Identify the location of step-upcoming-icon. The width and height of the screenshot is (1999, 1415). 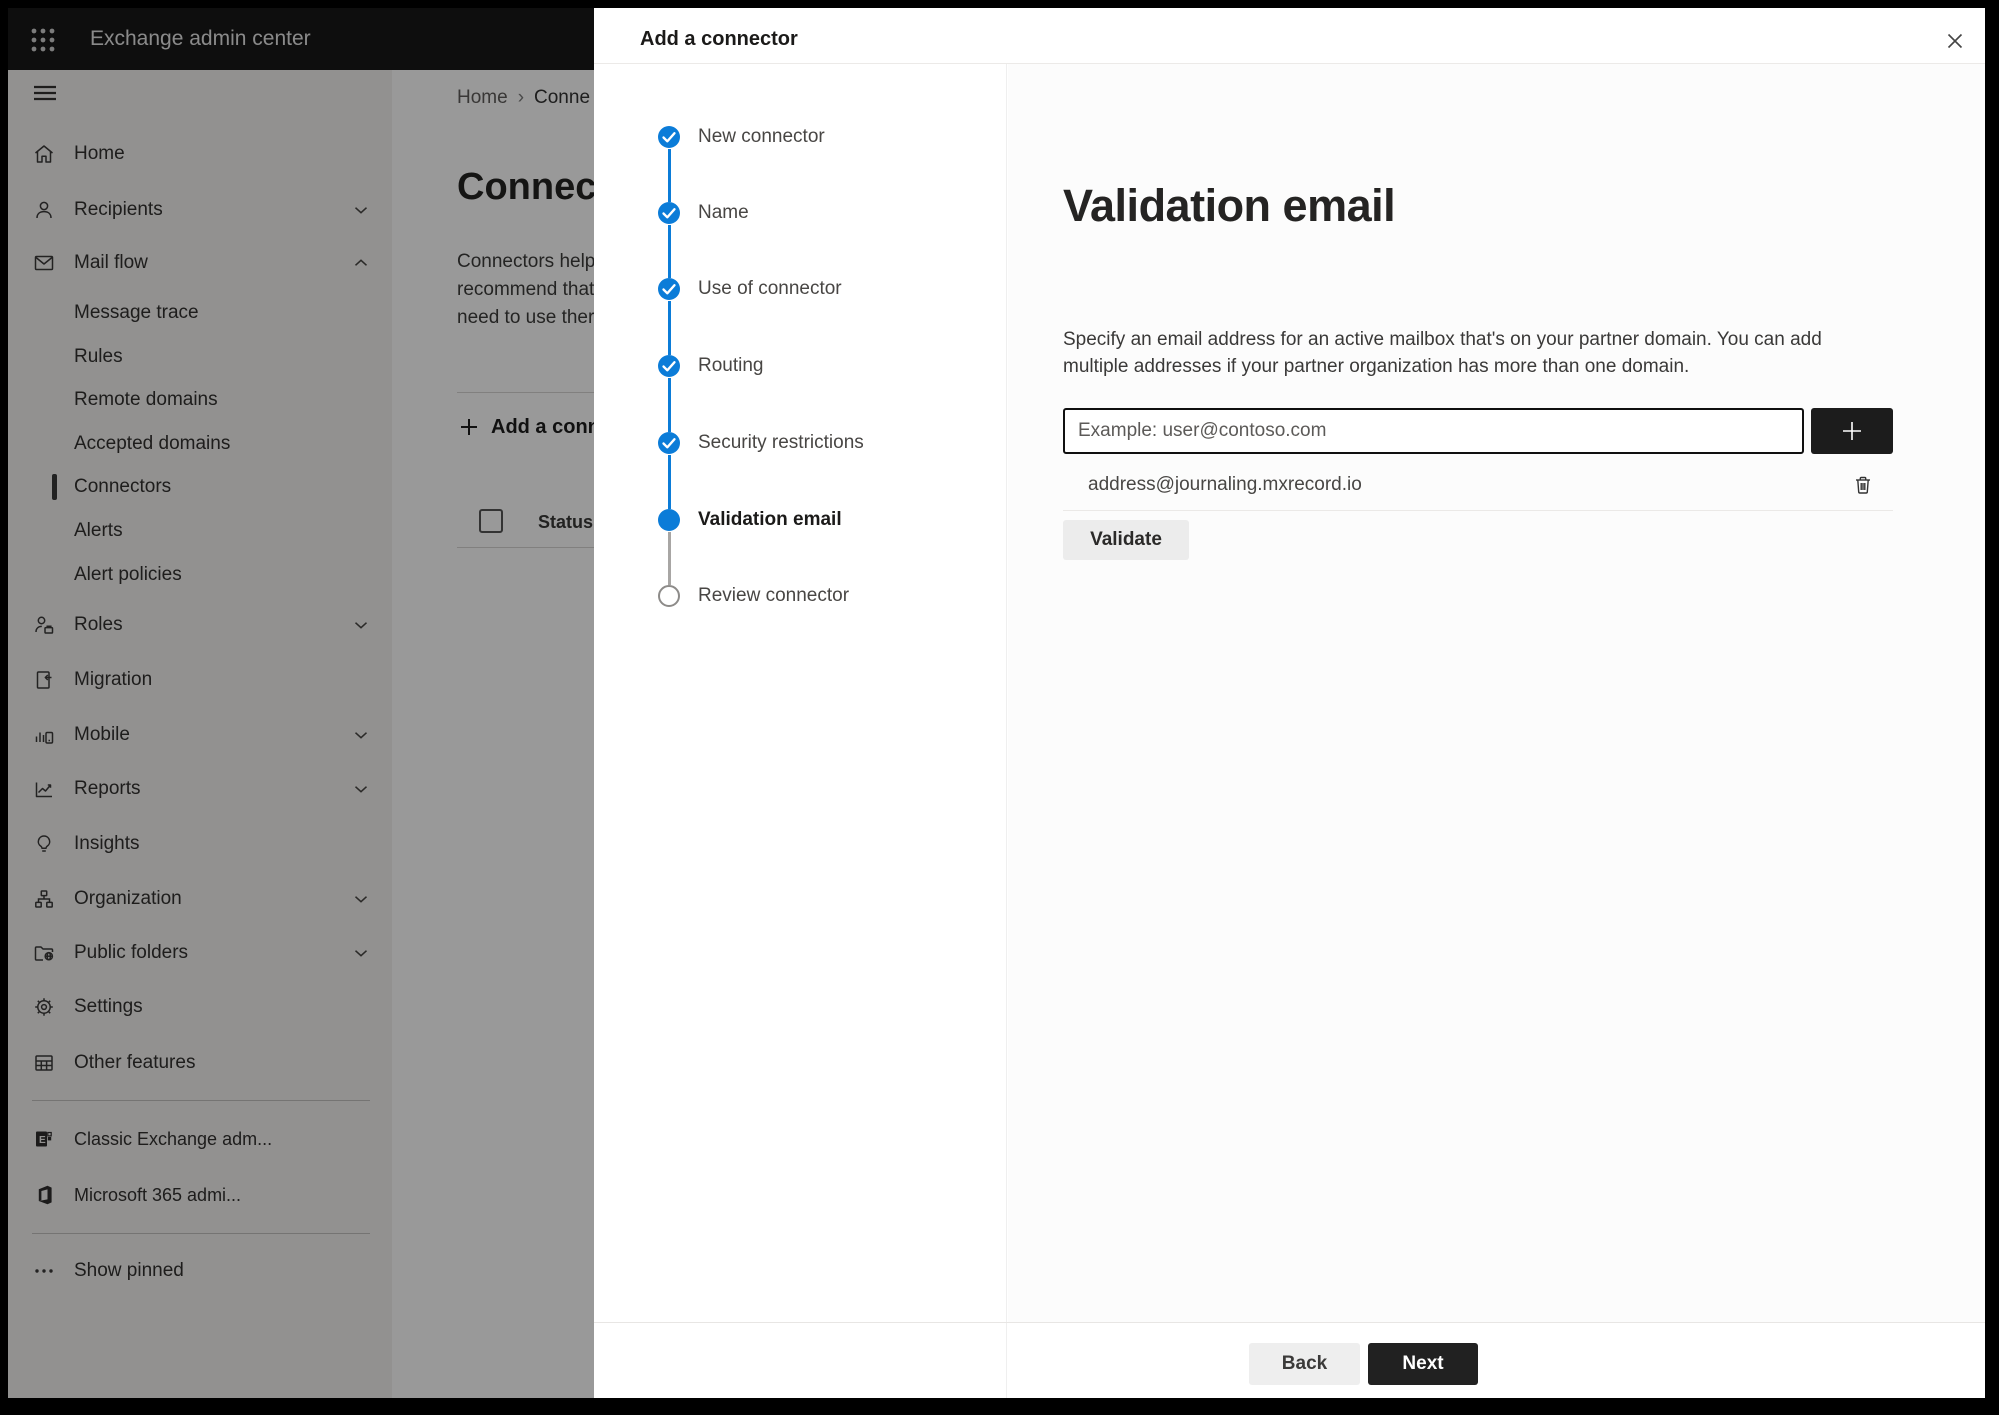
(669, 596).